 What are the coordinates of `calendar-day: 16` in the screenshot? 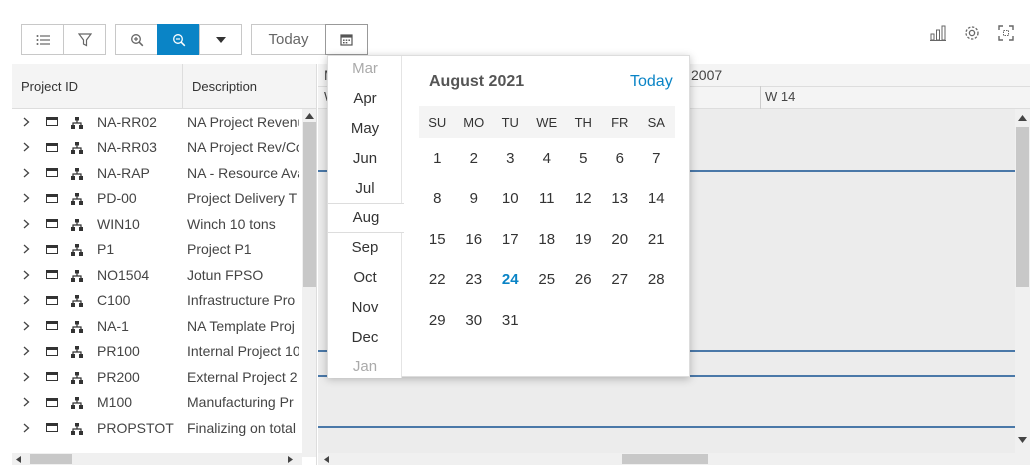 It's located at (474, 239).